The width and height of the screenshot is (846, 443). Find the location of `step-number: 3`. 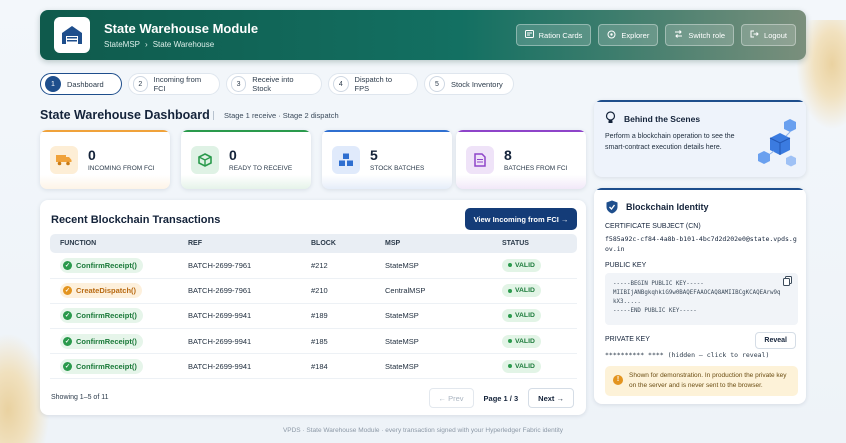

step-number: 3 is located at coordinates (239, 84).